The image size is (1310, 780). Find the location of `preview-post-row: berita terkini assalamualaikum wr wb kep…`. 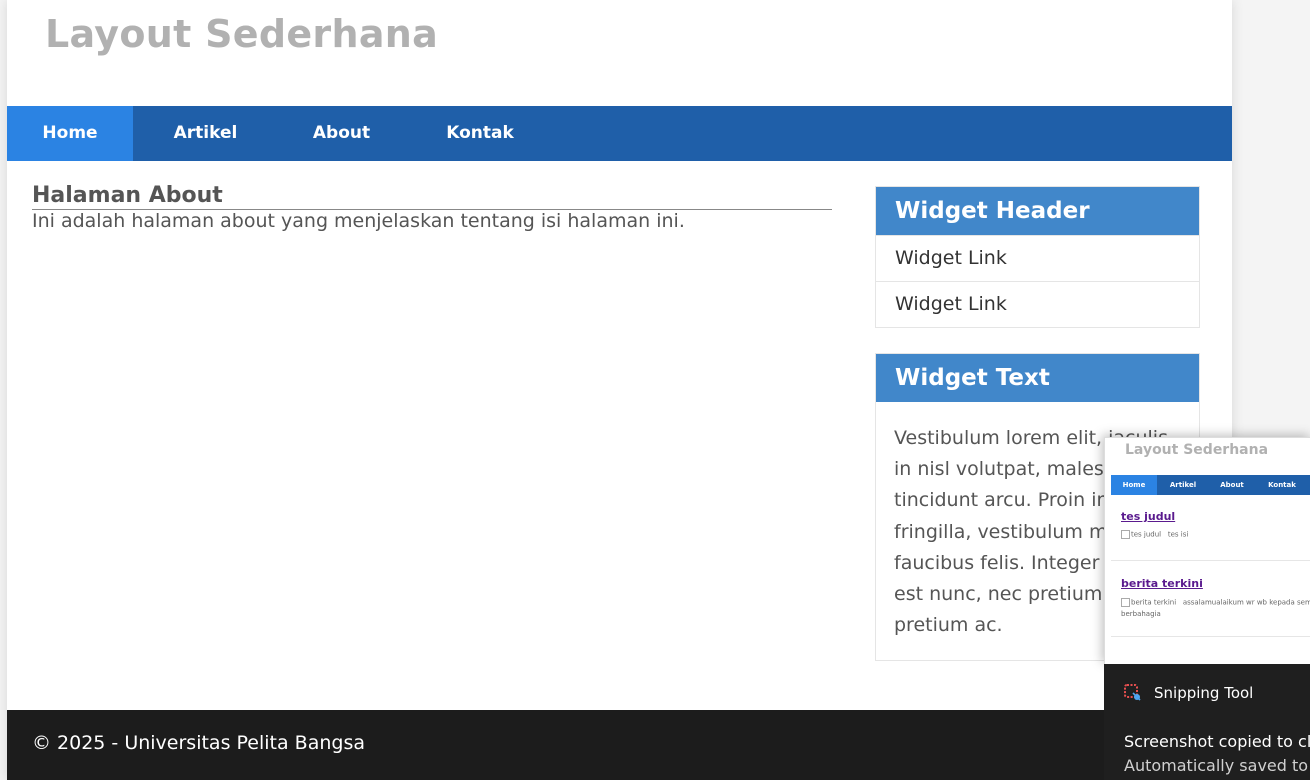

preview-post-row: berita terkini assalamualaikum wr wb kep… is located at coordinates (1215, 602).